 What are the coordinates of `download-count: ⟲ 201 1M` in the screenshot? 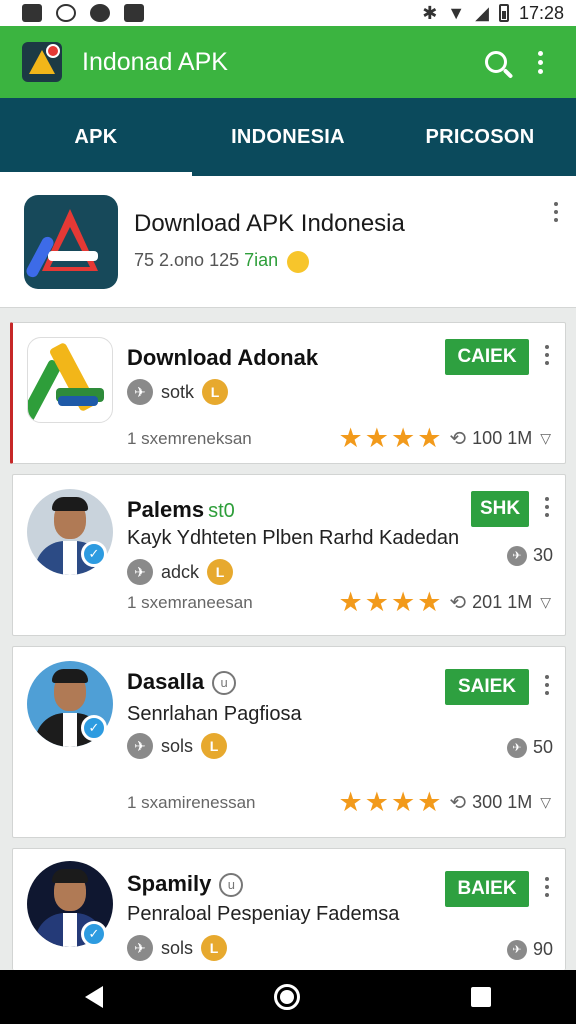 It's located at (490, 602).